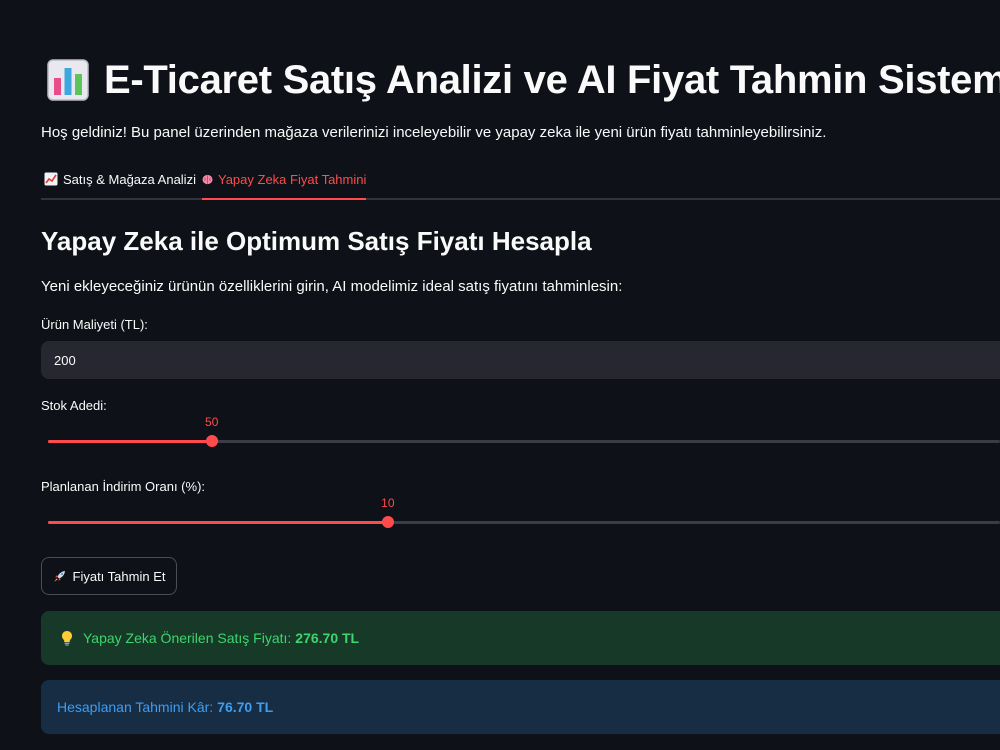  What do you see at coordinates (212, 422) in the screenshot?
I see `slider-value: 50` at bounding box center [212, 422].